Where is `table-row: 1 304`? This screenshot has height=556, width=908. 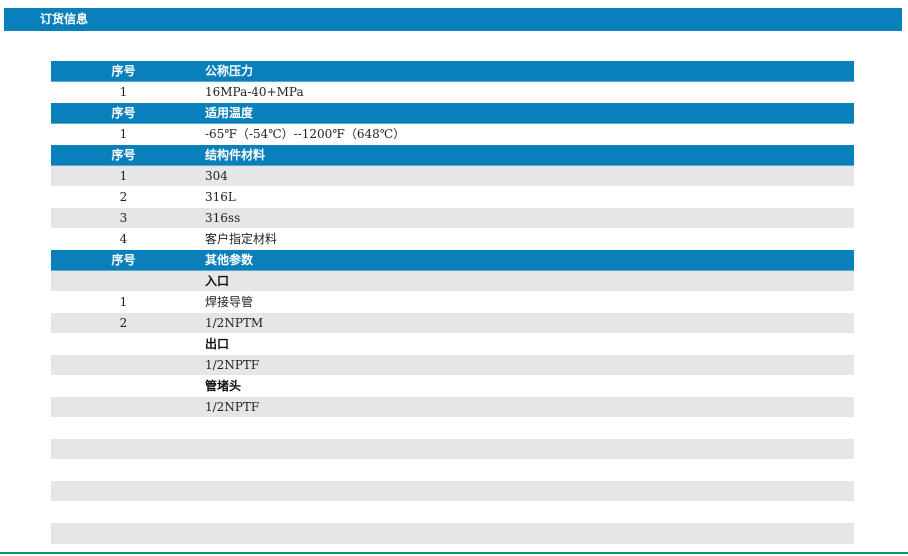 table-row: 1 304 is located at coordinates (452, 176).